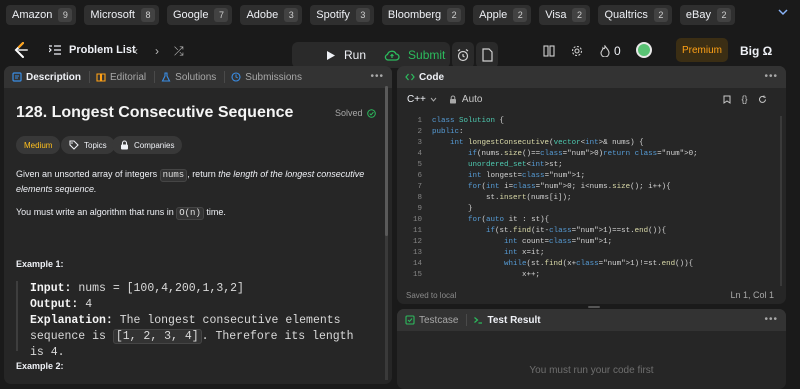  Describe the element at coordinates (71, 336) in the screenshot. I see `explanation-text: sequence is` at that location.